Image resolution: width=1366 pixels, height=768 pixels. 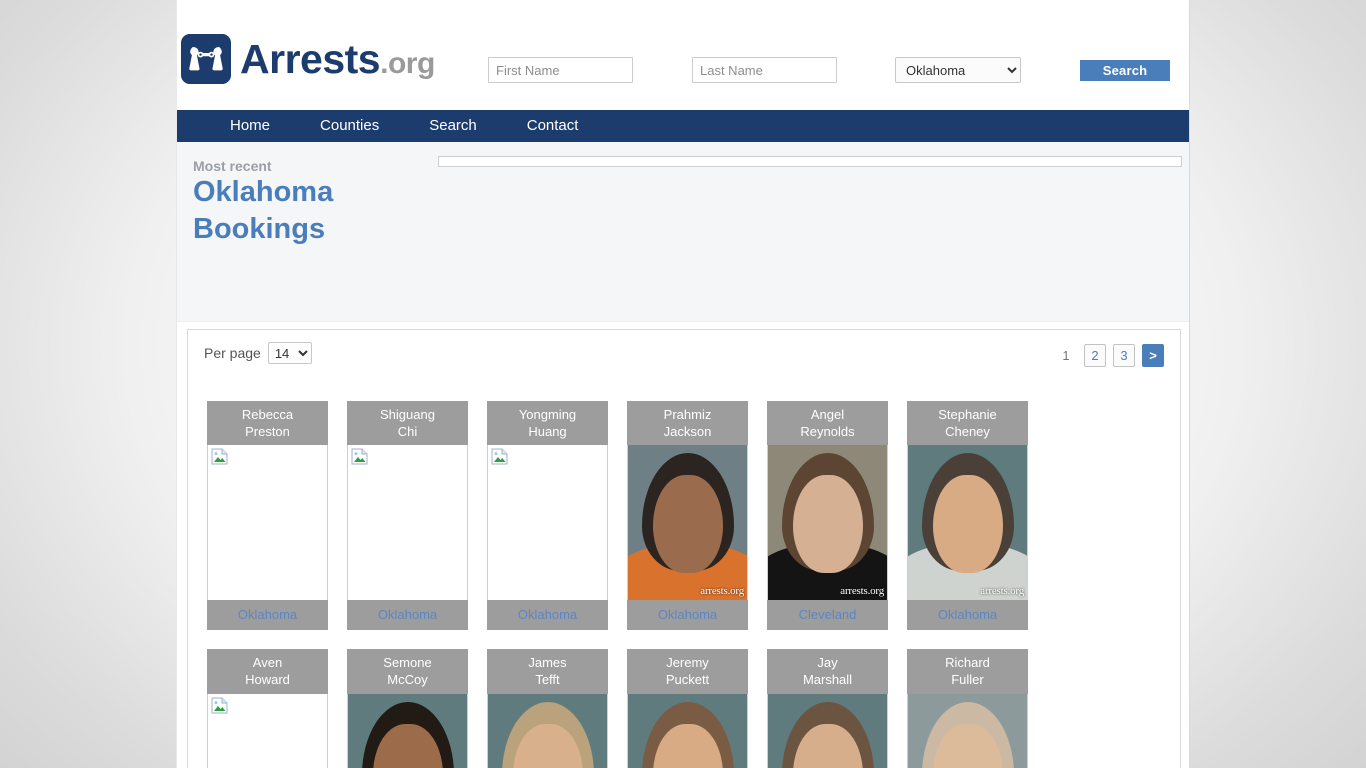 What do you see at coordinates (547, 431) in the screenshot?
I see `booking-last-name: Huang` at bounding box center [547, 431].